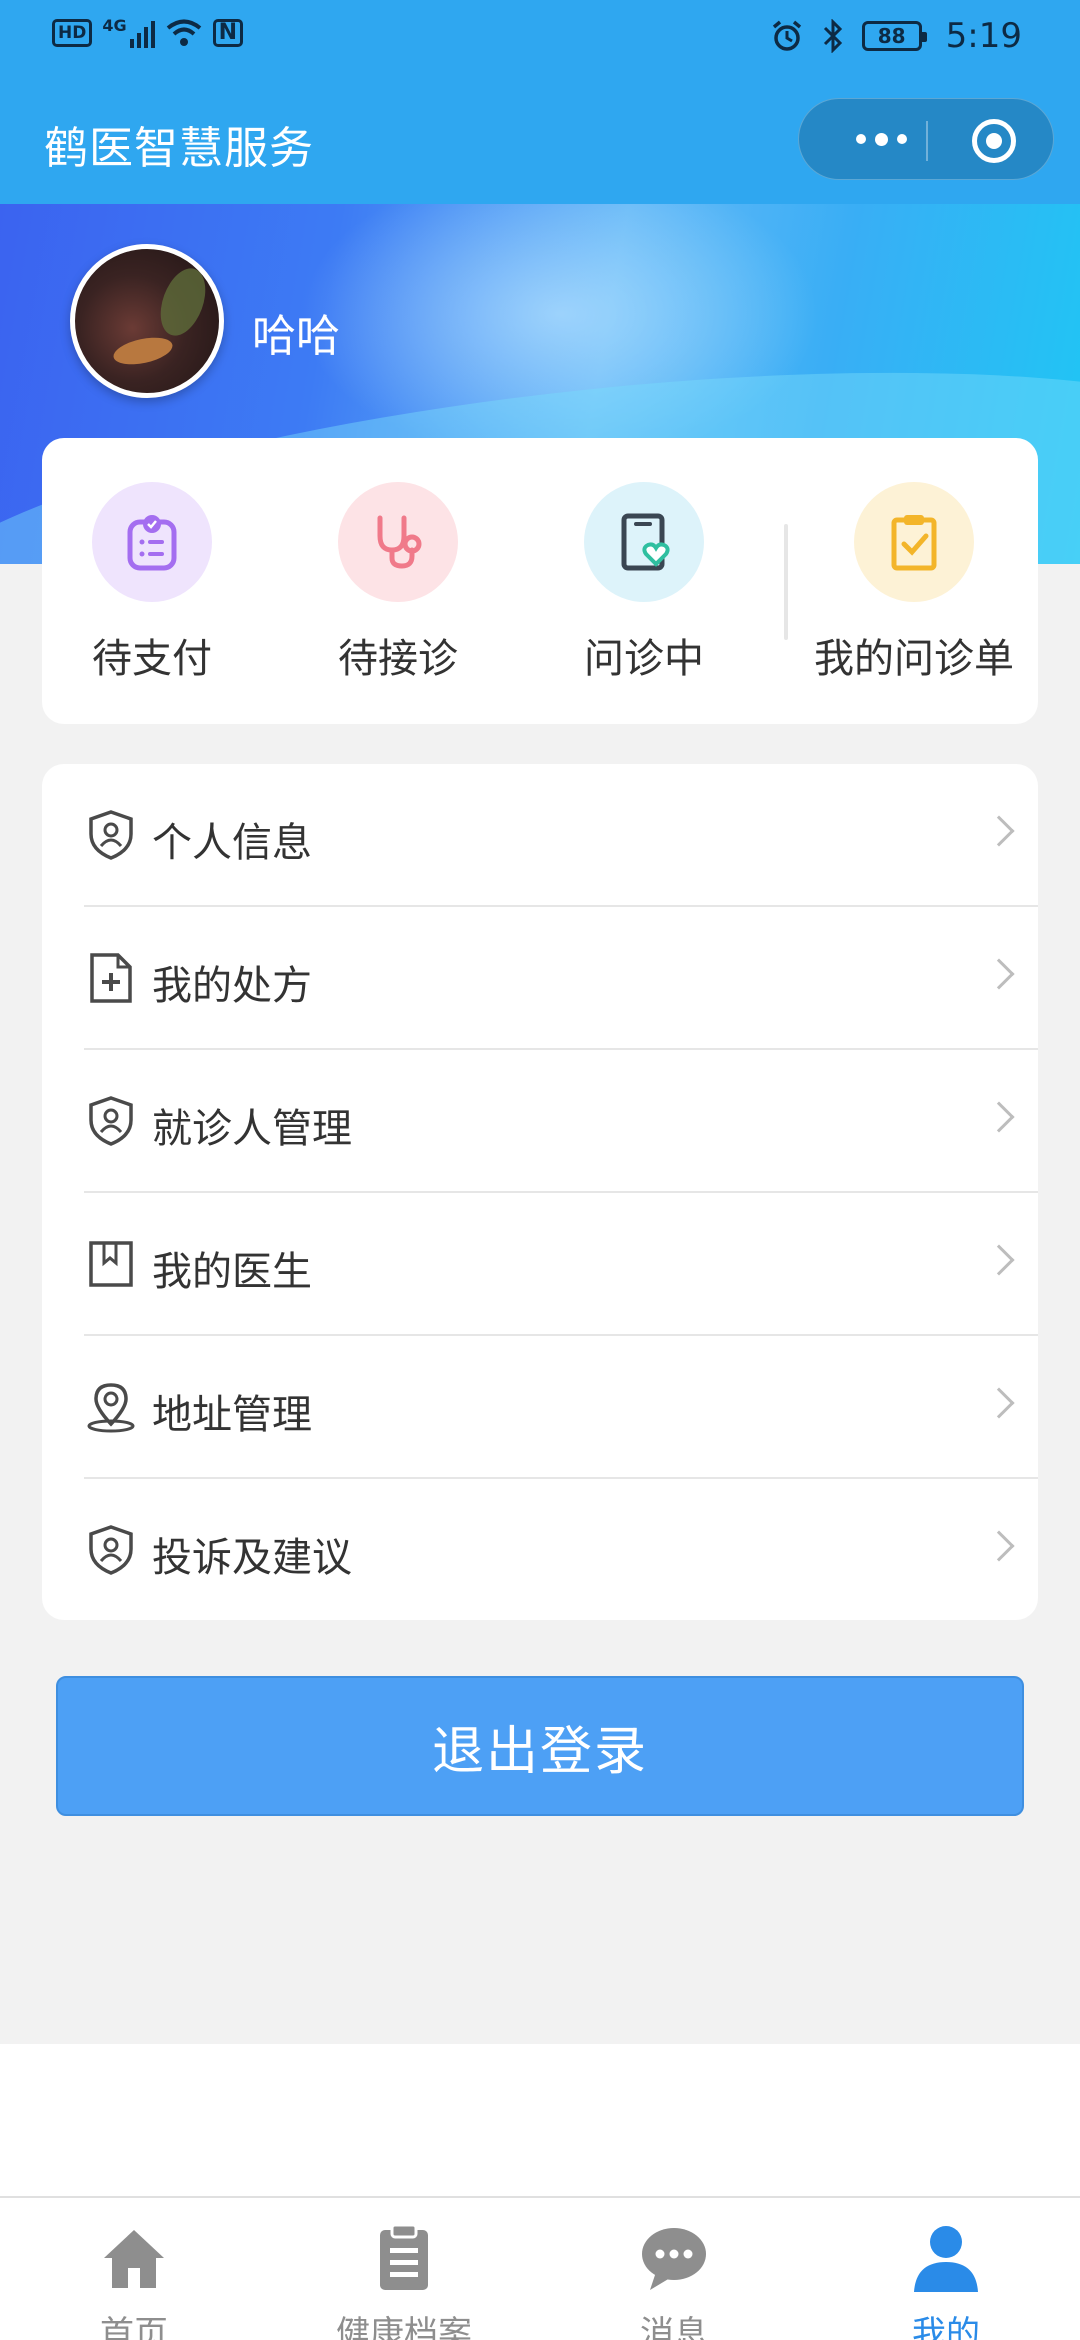 The width and height of the screenshot is (1080, 2340). Describe the element at coordinates (540, 1550) in the screenshot. I see `menu-item-complaints-suggestions: 投诉及建议` at that location.